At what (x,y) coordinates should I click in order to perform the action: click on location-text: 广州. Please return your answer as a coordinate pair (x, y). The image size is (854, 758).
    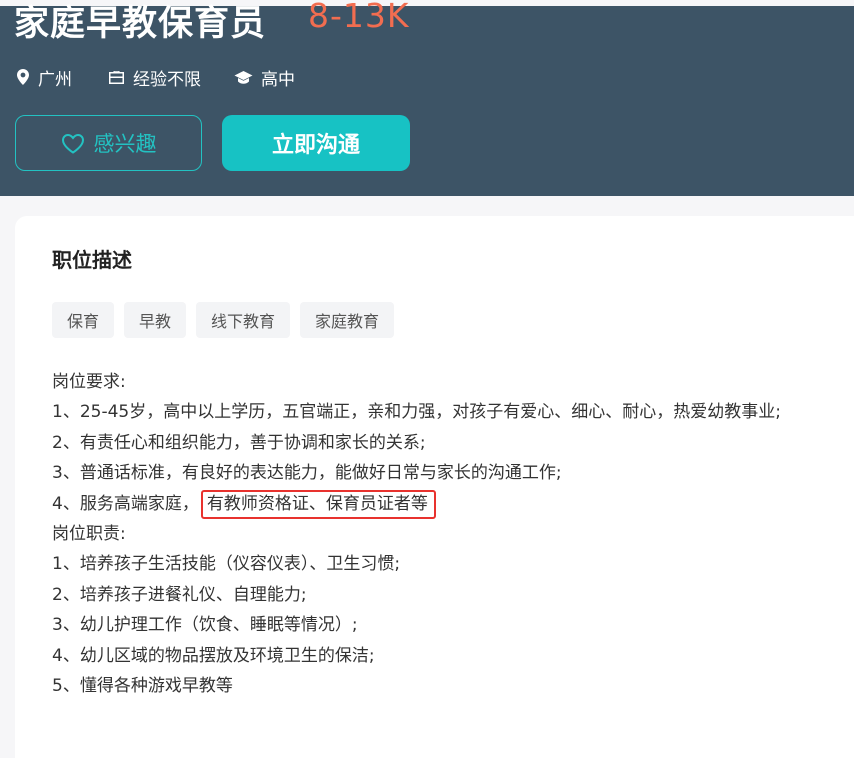
    Looking at the image, I should click on (55, 79).